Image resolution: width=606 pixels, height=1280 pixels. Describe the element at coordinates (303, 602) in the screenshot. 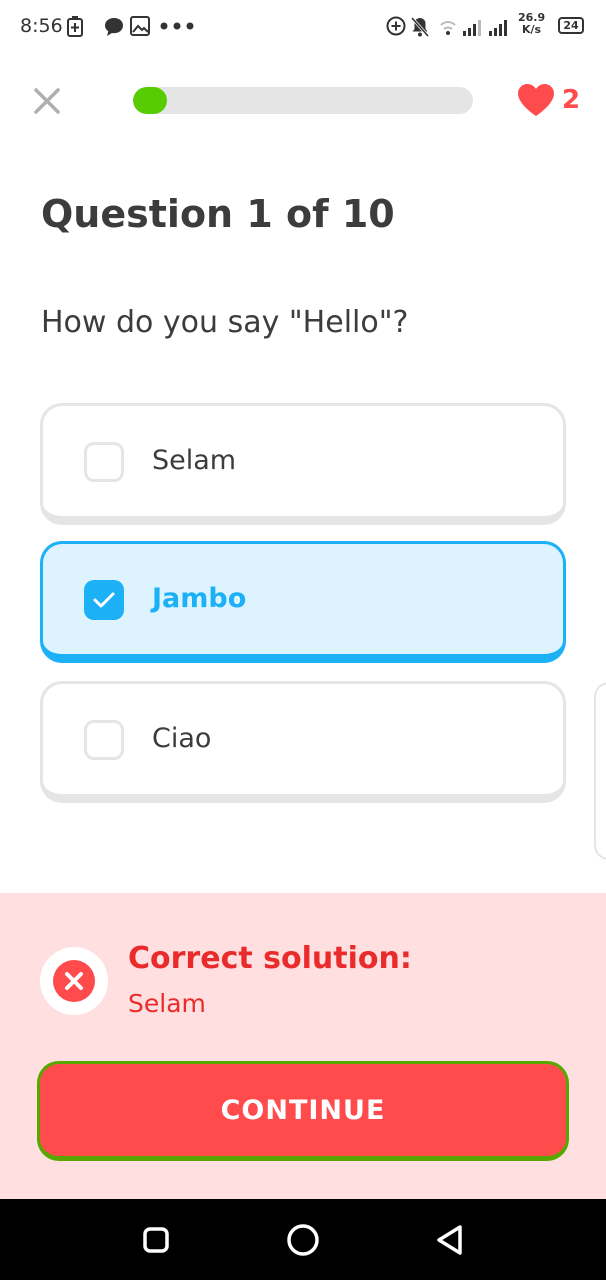

I see `answer-option-jambo: Jambo` at that location.